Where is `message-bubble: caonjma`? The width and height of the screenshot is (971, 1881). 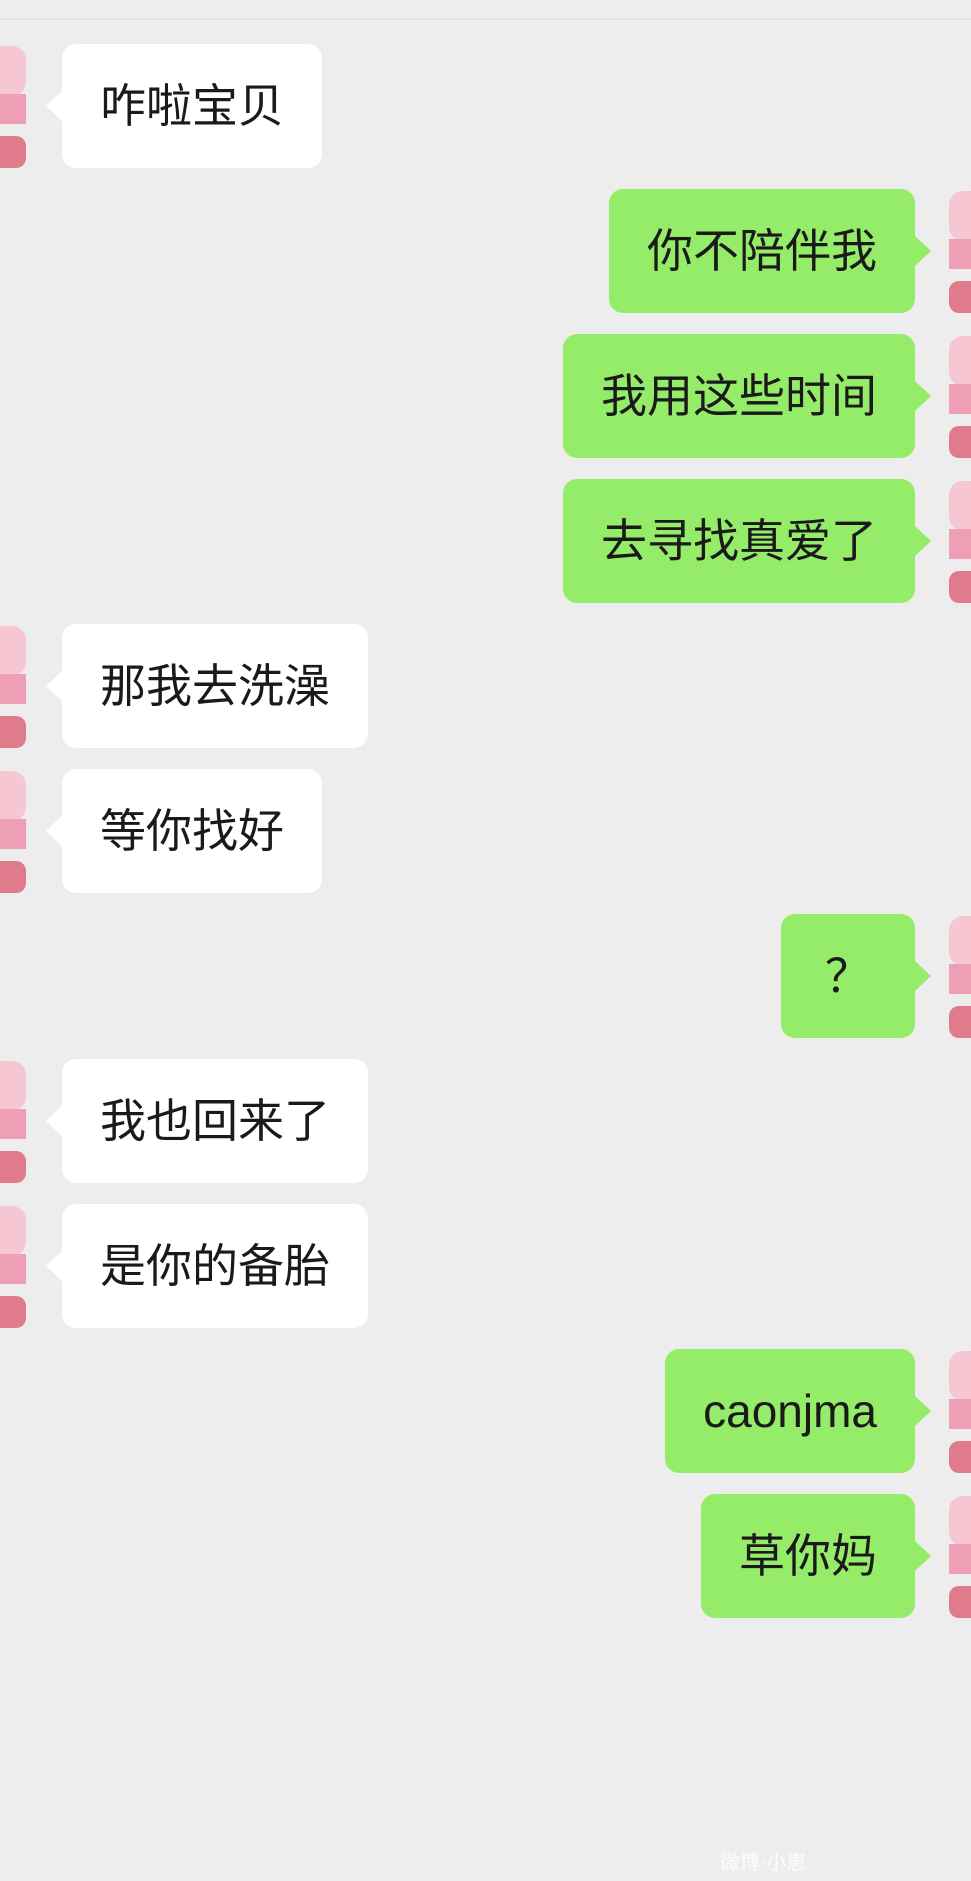 message-bubble: caonjma is located at coordinates (798, 1411).